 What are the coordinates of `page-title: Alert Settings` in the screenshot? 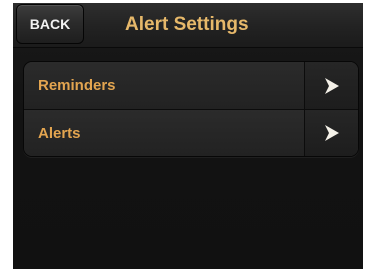 It's located at (187, 24).